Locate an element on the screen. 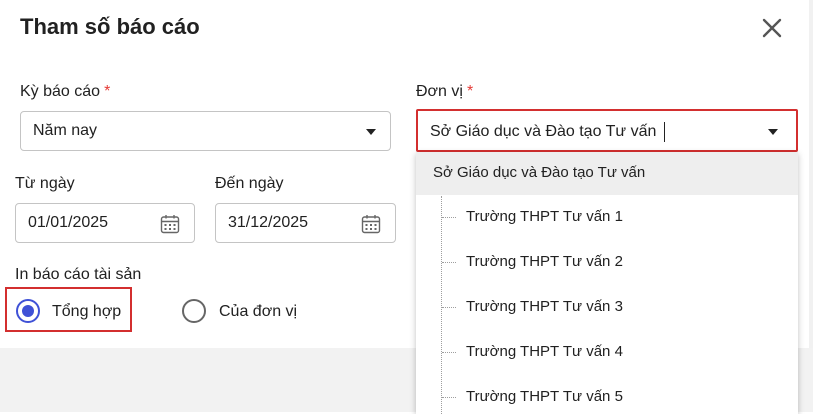 This screenshot has height=414, width=813. dropdown-option-label: Trường THPT Tư vấn 1 is located at coordinates (544, 216).